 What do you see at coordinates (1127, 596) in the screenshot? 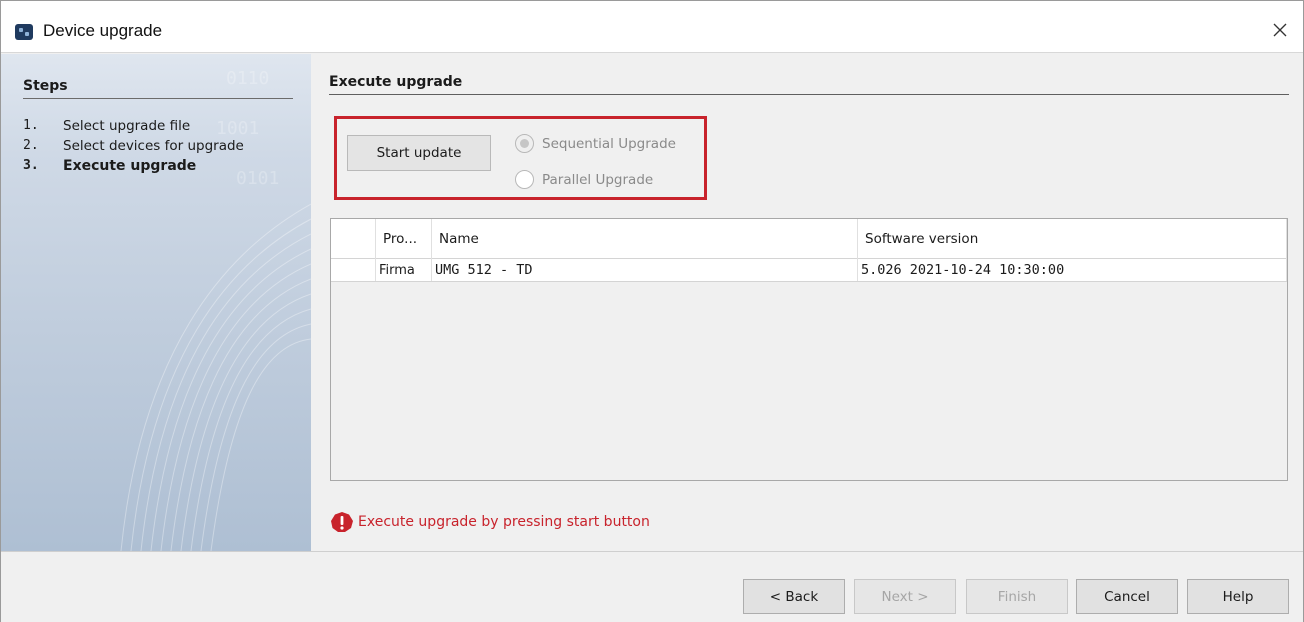
I see `cancel-button: Cancel` at bounding box center [1127, 596].